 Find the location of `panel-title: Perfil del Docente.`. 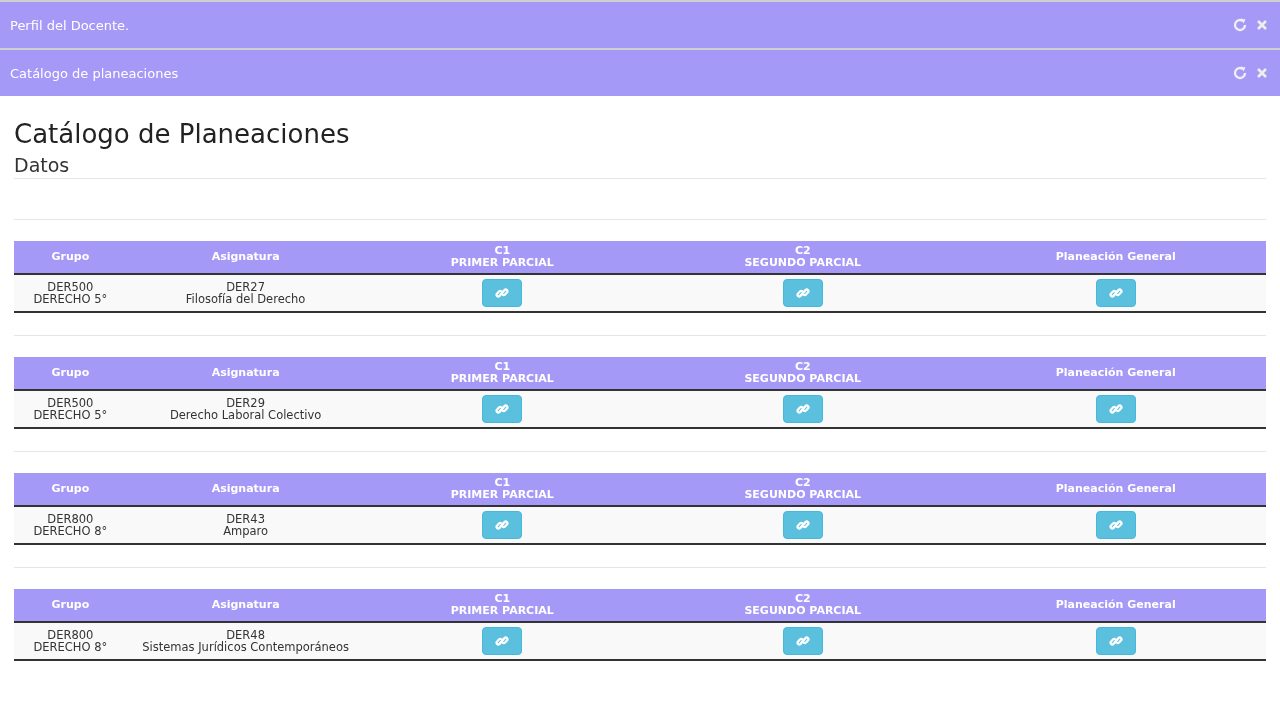

panel-title: Perfil del Docente. is located at coordinates (70, 25).